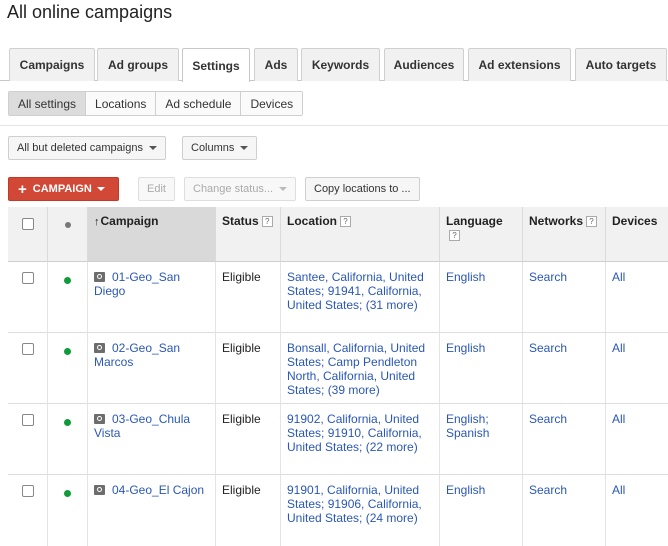  Describe the element at coordinates (271, 103) in the screenshot. I see `subtab-devices: Devices` at that location.